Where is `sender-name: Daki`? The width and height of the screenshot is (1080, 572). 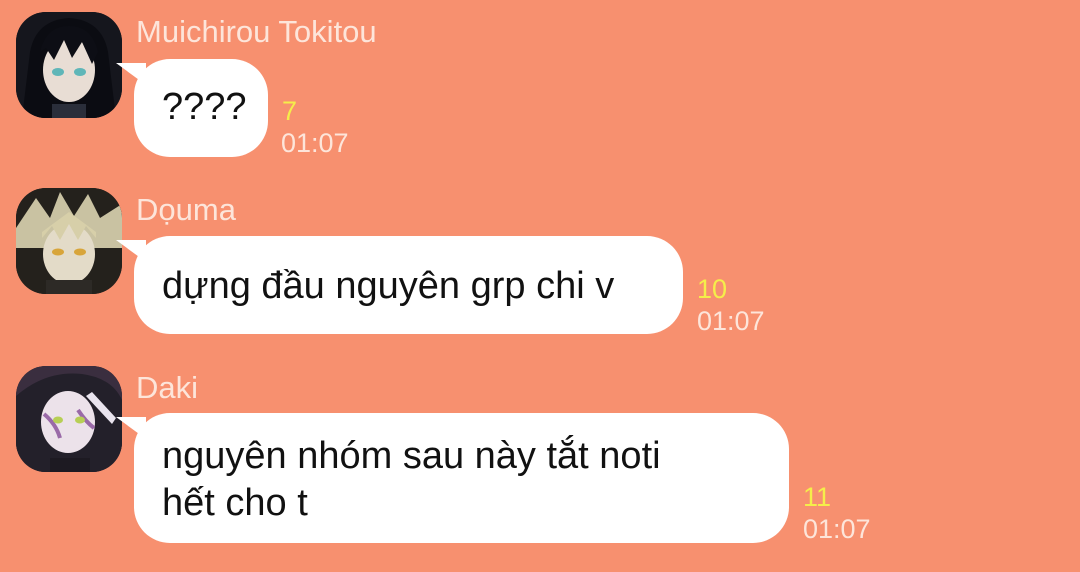
sender-name: Daki is located at coordinates (167, 387).